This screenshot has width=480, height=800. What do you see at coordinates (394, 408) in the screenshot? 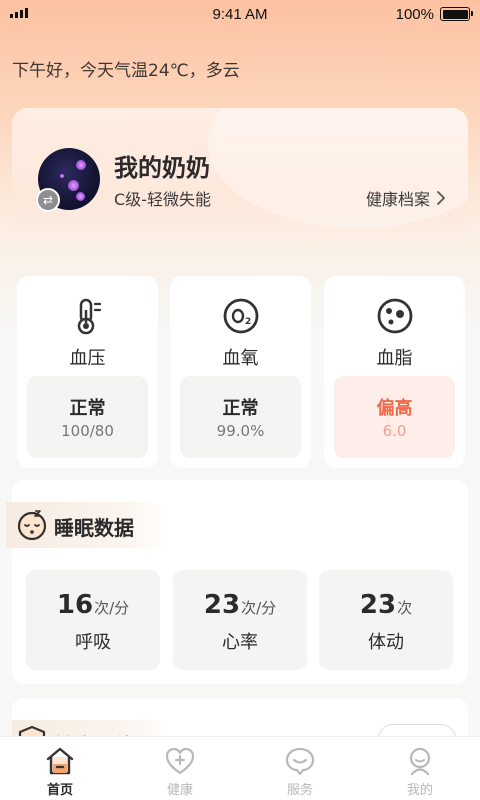
I see `metric-status: 偏高` at bounding box center [394, 408].